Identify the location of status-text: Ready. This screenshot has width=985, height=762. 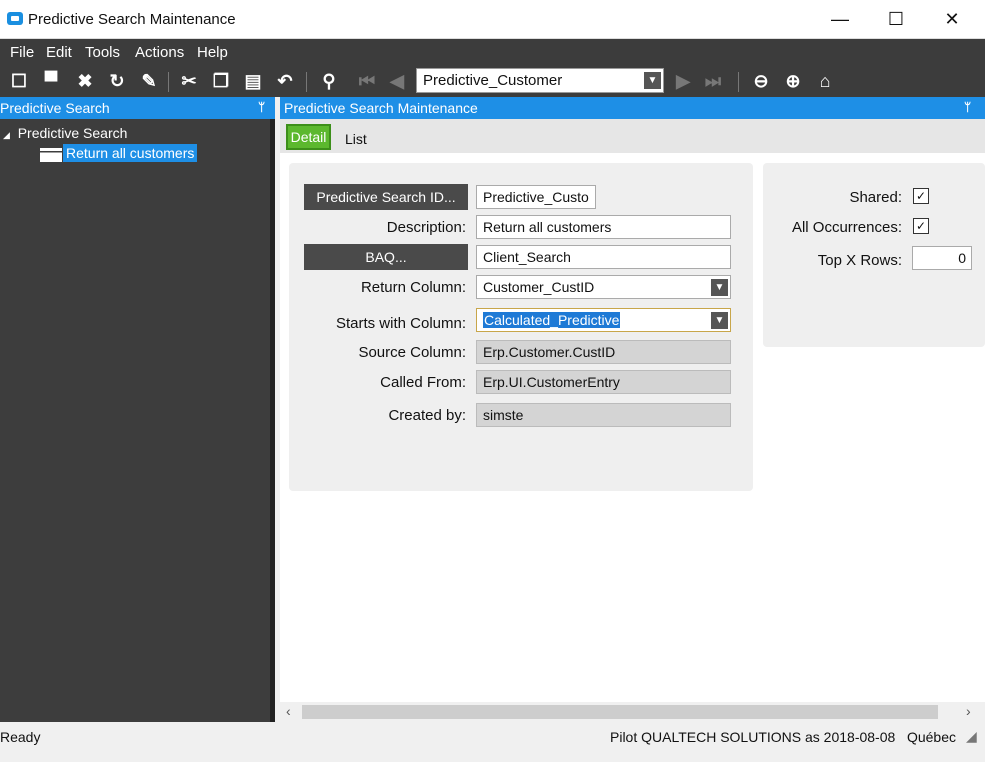
(20, 737).